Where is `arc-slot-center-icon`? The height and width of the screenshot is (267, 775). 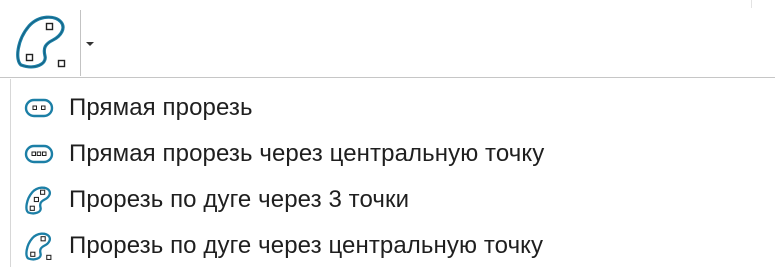 arc-slot-center-icon is located at coordinates (39, 246).